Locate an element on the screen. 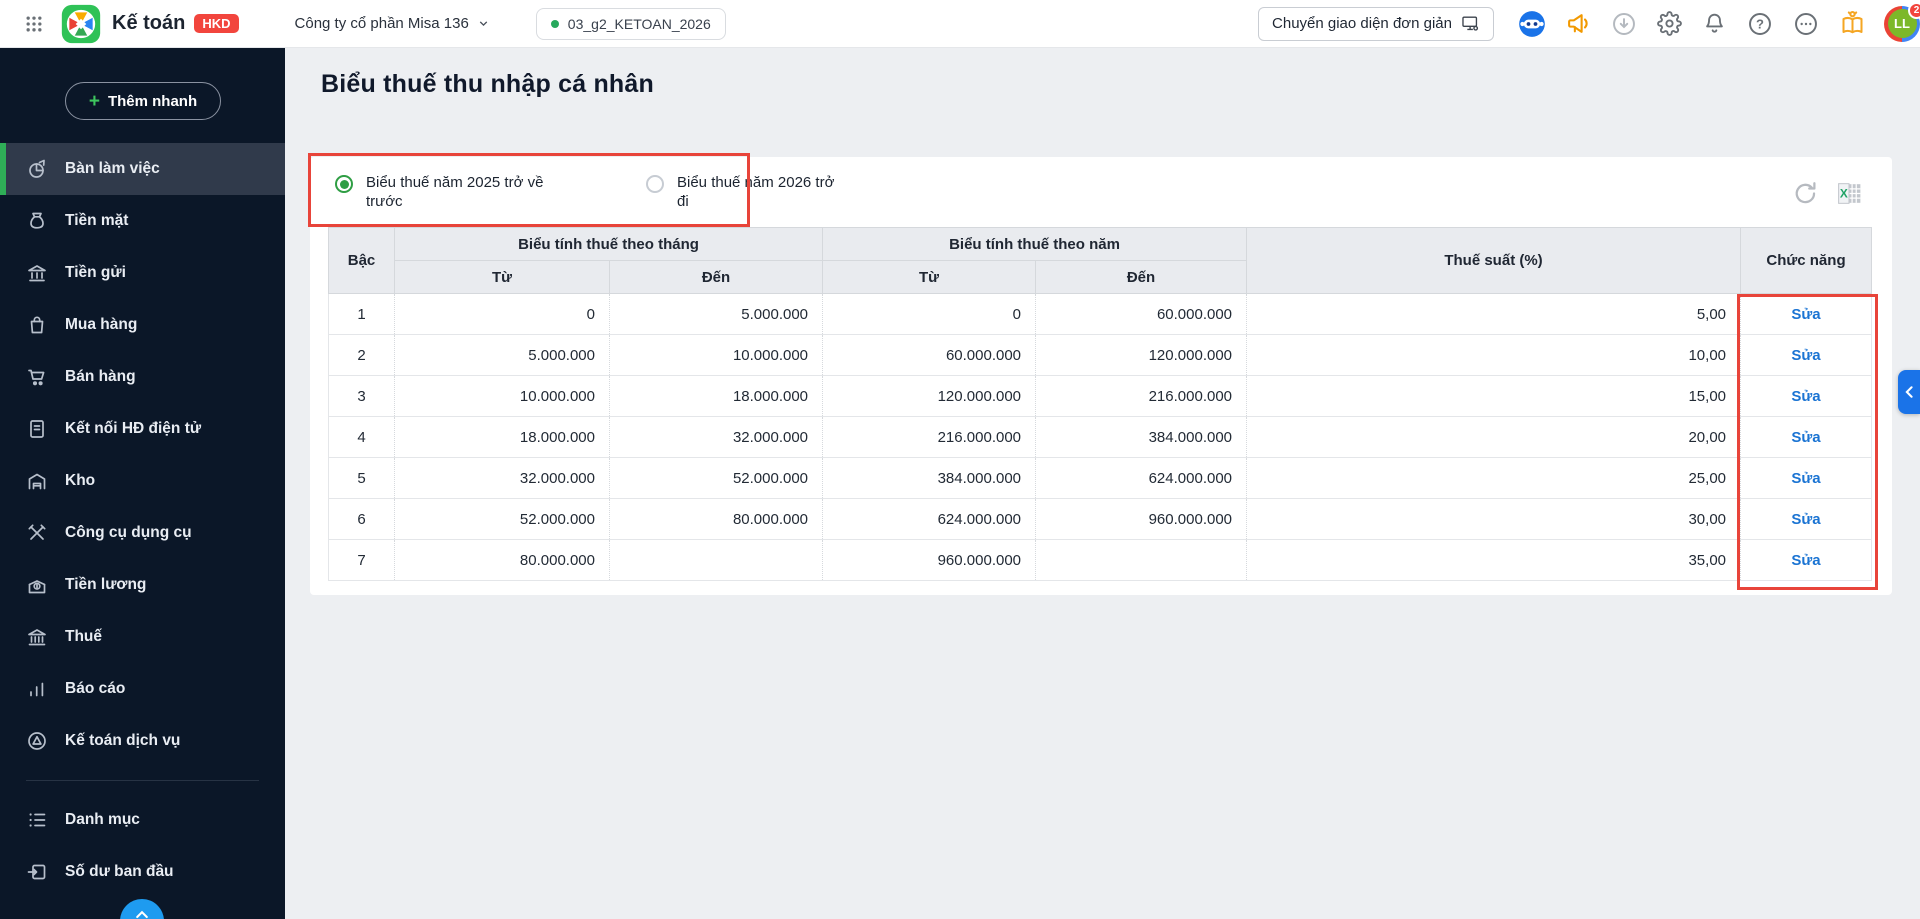 The image size is (1920, 919). megaphone-icon is located at coordinates (1578, 23).